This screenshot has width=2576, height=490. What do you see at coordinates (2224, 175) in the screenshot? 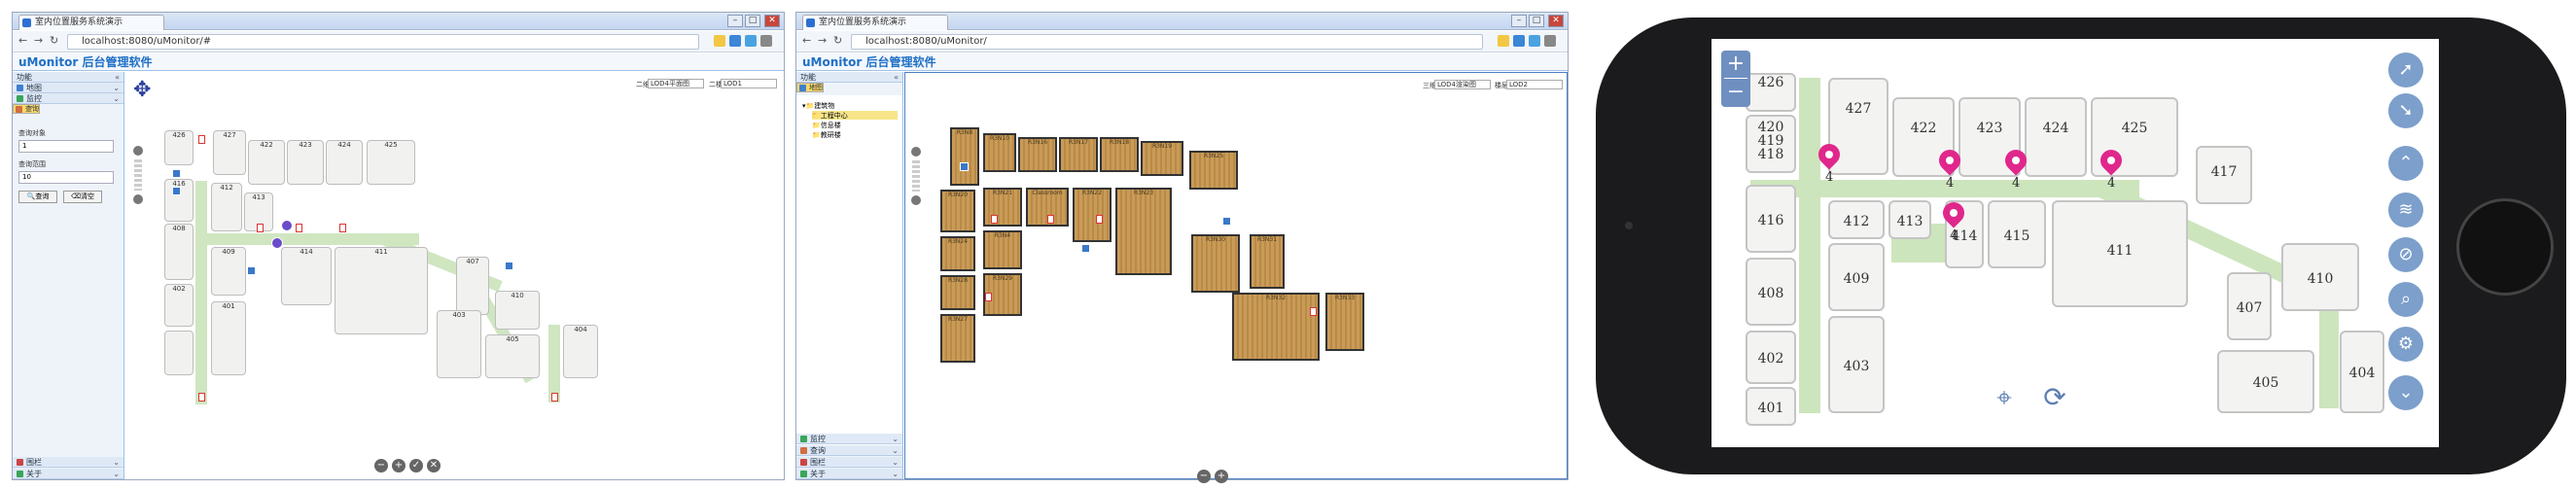
I see `room-417: 417` at bounding box center [2224, 175].